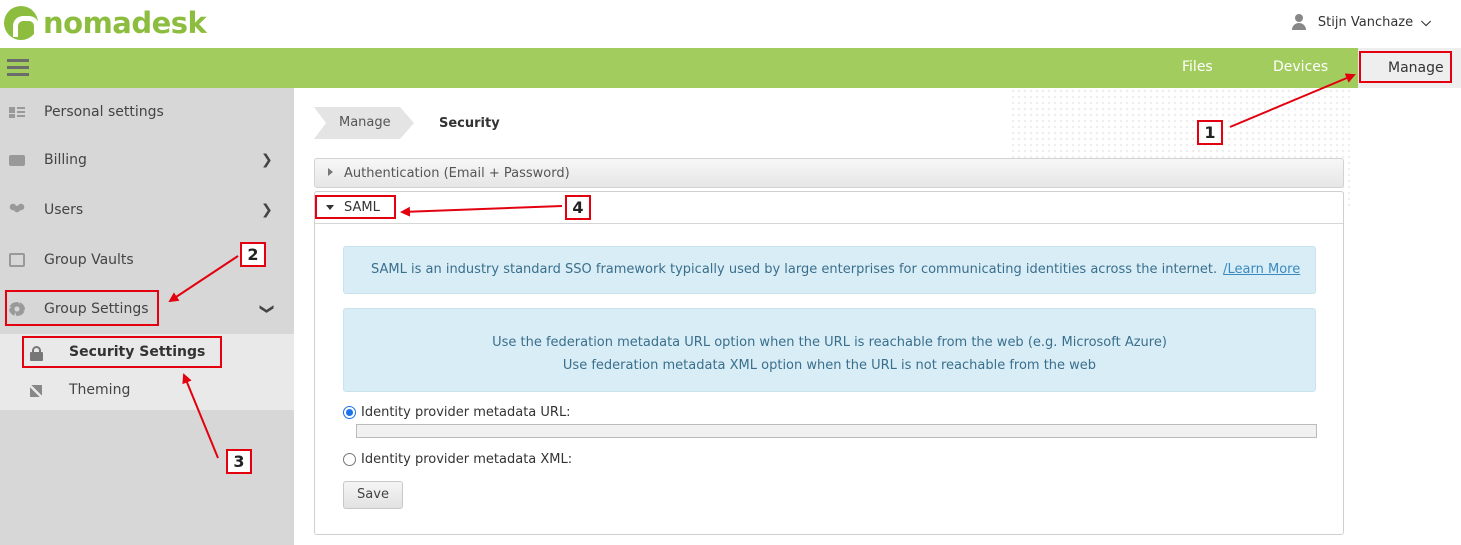 This screenshot has width=1461, height=545. Describe the element at coordinates (104, 112) in the screenshot. I see `sidebar-item-label: Personal settings` at that location.